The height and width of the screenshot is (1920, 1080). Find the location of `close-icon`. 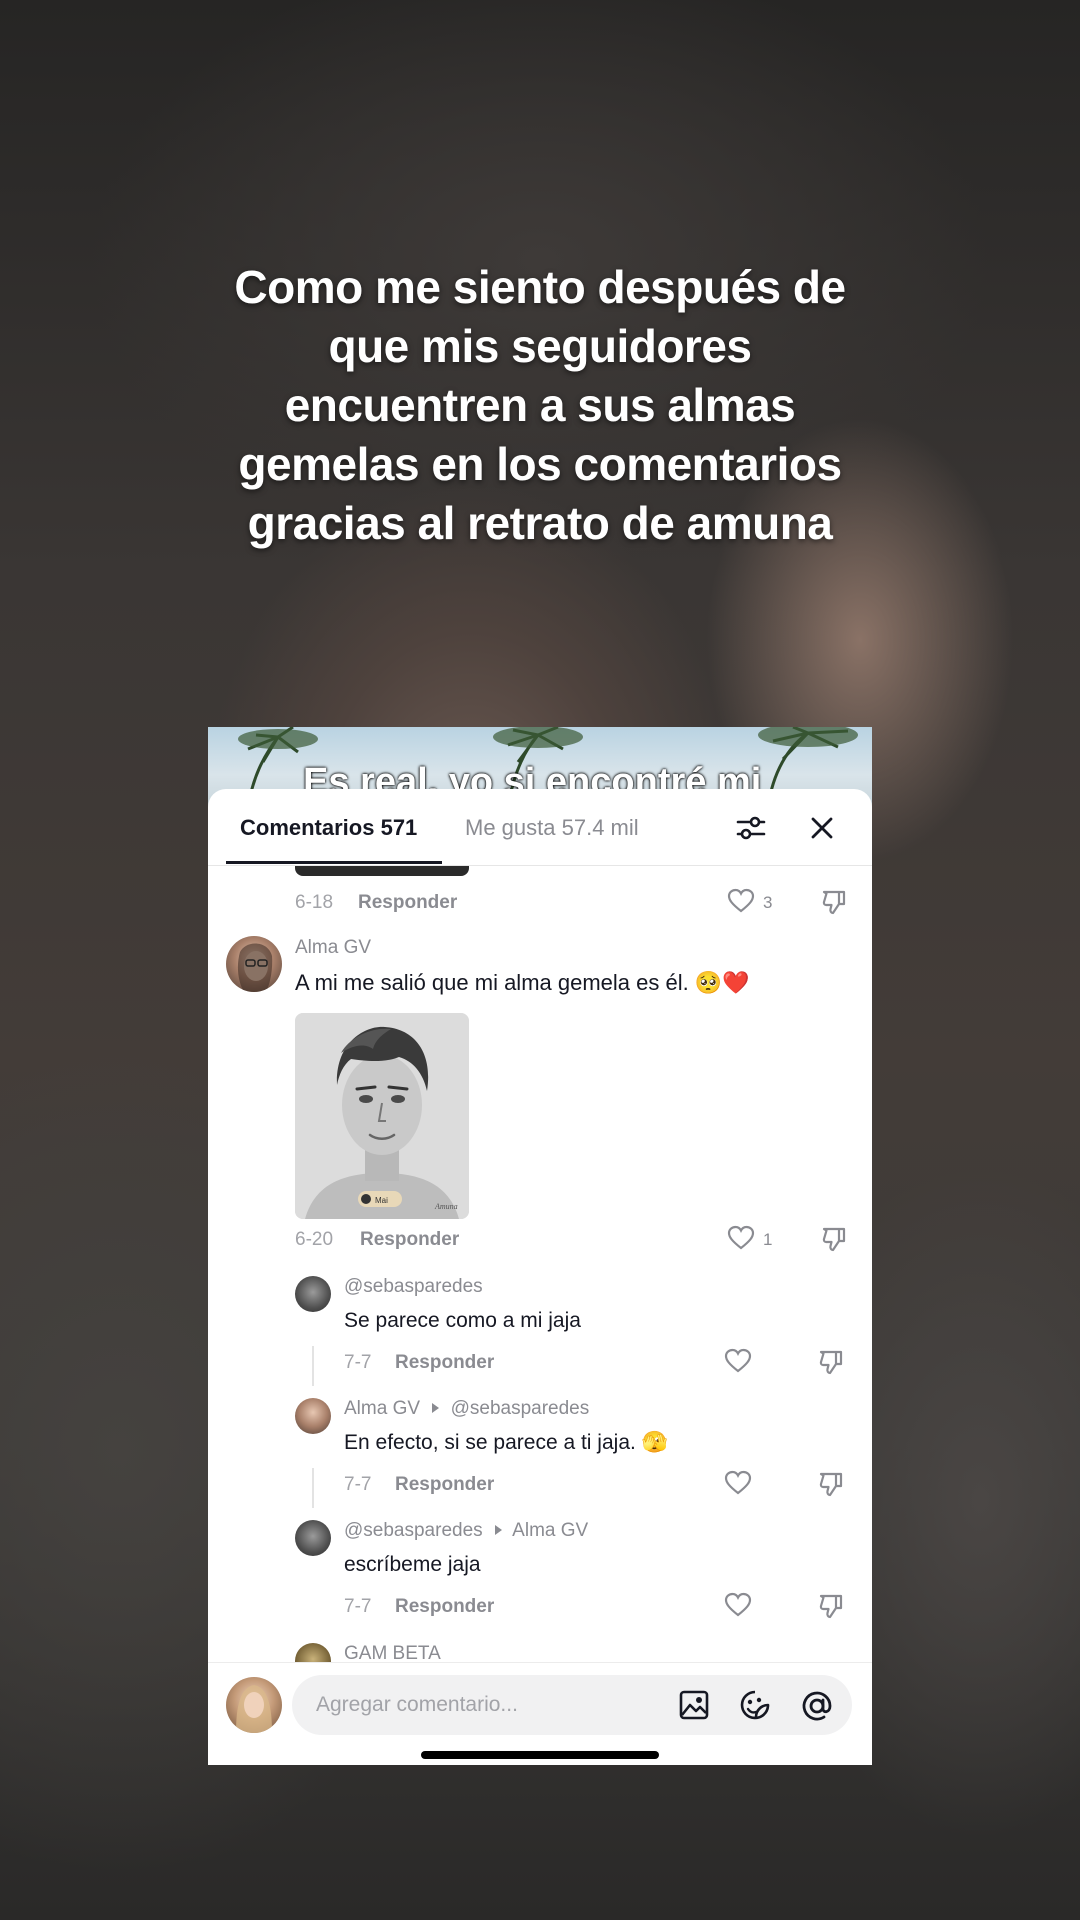

close-icon is located at coordinates (822, 828).